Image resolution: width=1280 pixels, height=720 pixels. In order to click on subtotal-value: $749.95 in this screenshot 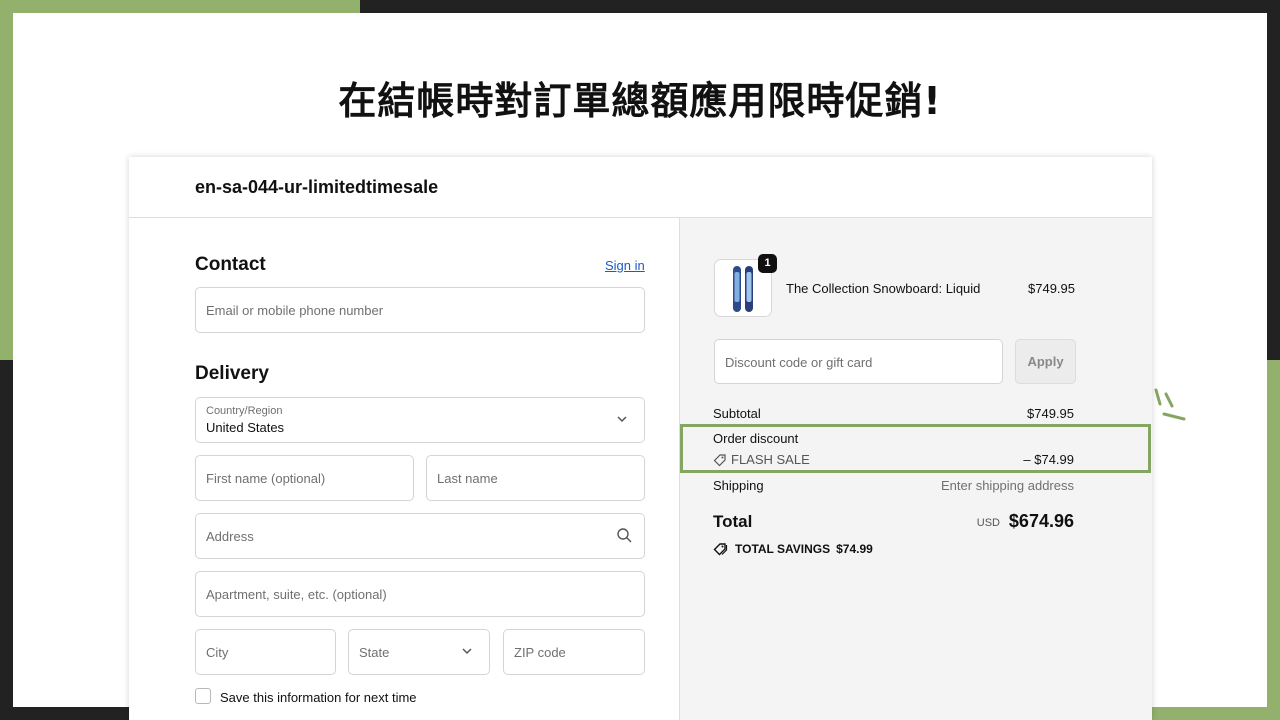, I will do `click(1050, 413)`.